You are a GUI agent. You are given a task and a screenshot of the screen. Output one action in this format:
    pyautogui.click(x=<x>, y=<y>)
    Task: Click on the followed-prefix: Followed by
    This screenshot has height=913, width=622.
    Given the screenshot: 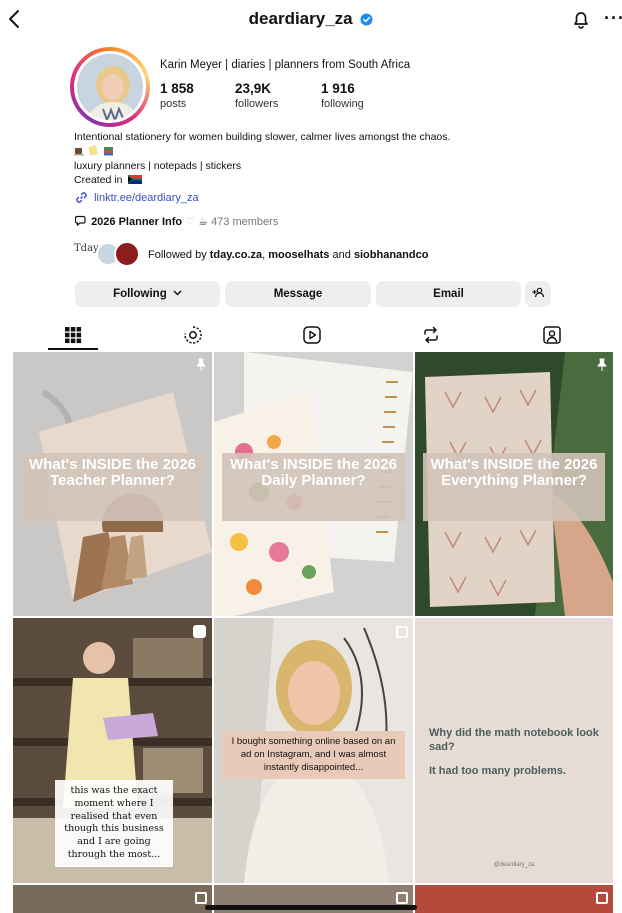 What is the action you would take?
    pyautogui.click(x=179, y=255)
    